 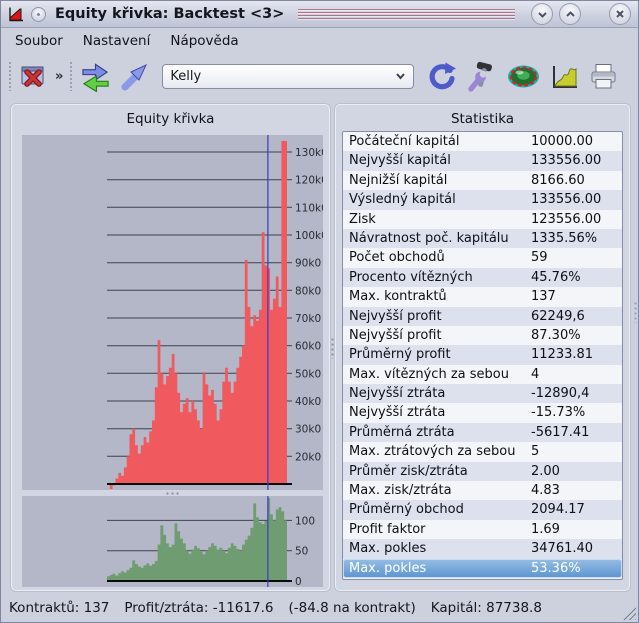 I want to click on stats-label: Výsledný kapitál, so click(x=402, y=200).